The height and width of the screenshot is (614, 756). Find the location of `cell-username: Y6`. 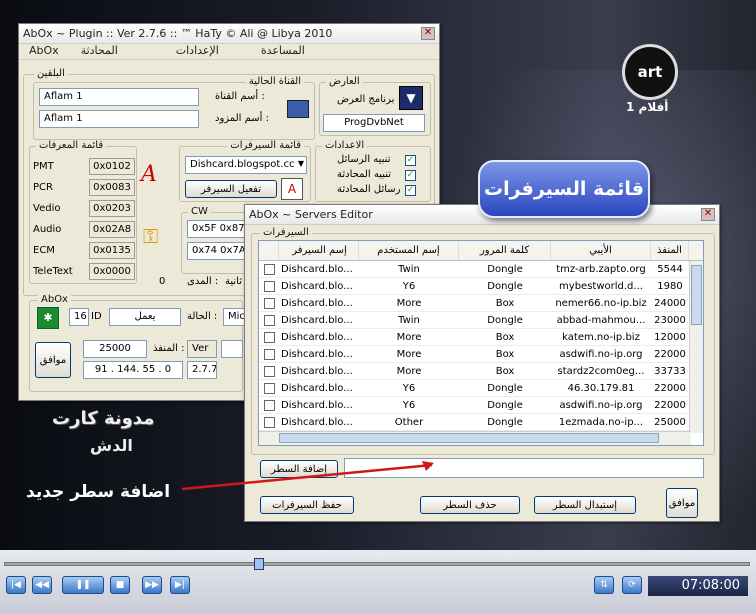

cell-username: Y6 is located at coordinates (409, 405).